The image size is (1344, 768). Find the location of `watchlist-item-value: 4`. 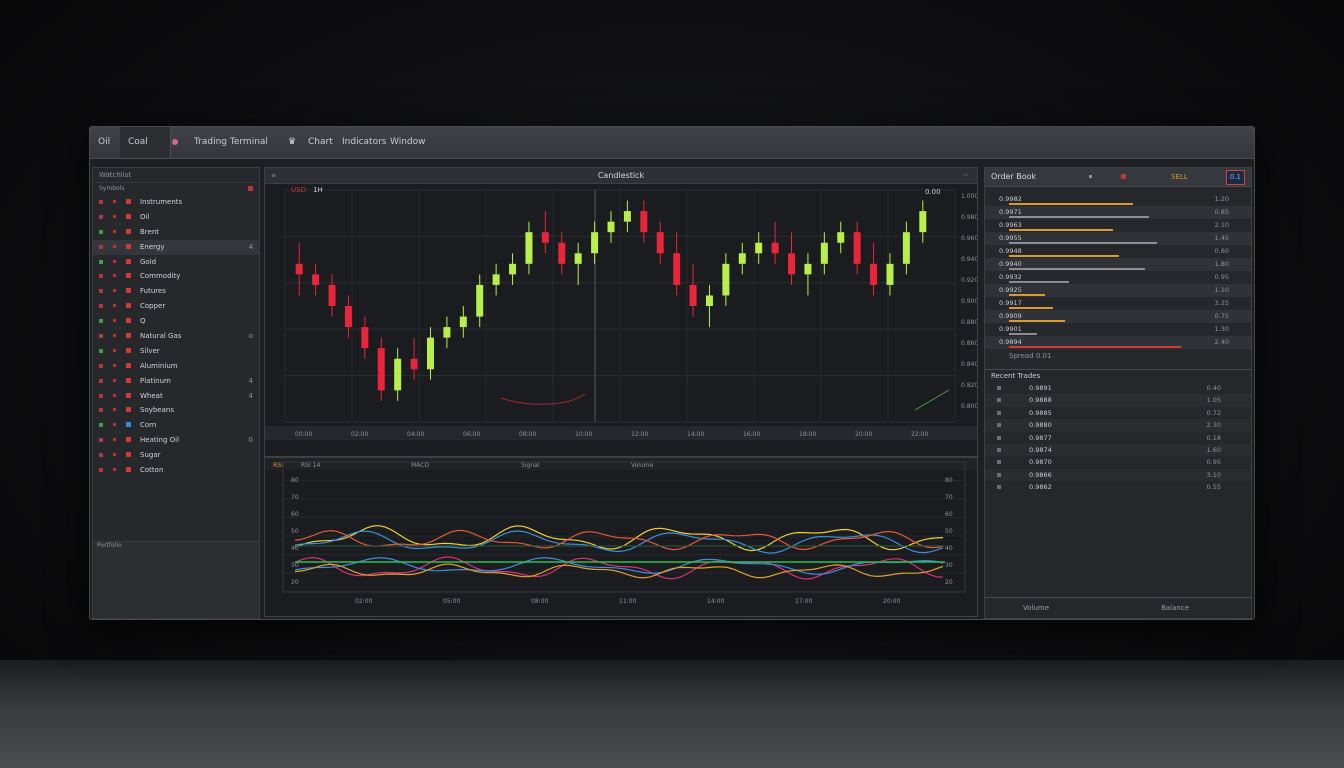

watchlist-item-value: 4 is located at coordinates (250, 380).